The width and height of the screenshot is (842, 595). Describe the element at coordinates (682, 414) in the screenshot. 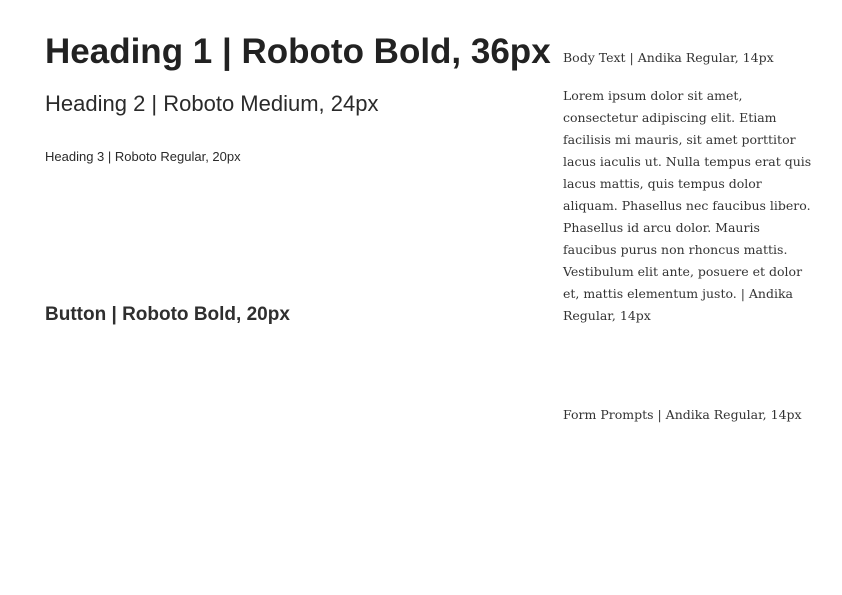

I see `form-prompts-label: Form Prompts | Andika Regular, 14px` at that location.